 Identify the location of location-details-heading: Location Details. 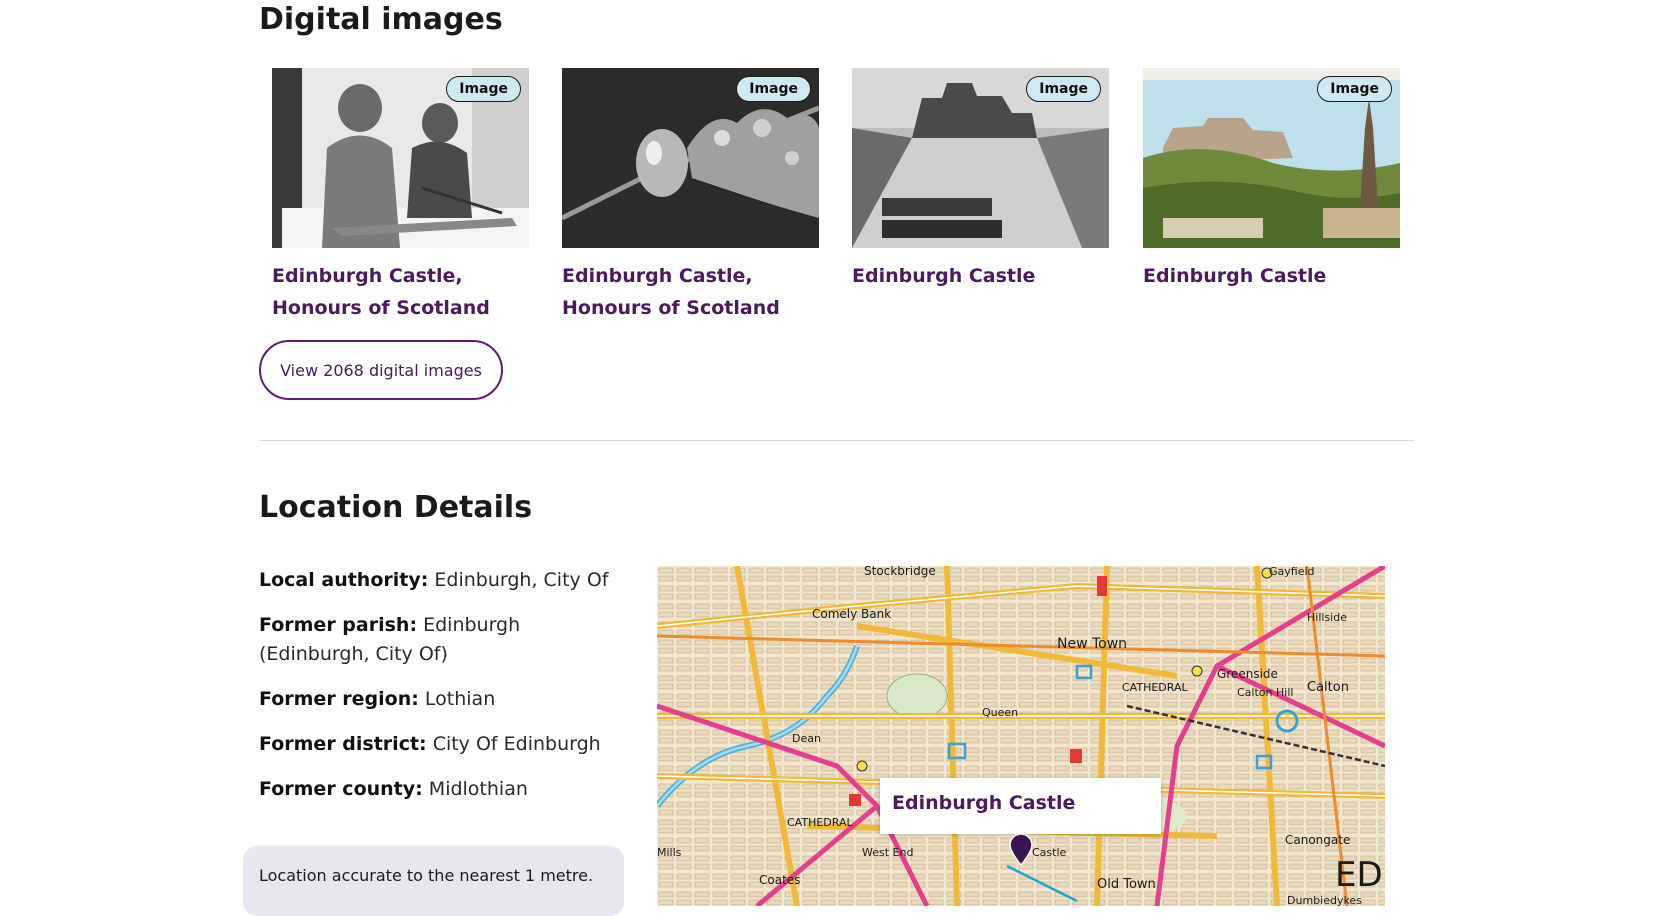
(396, 507).